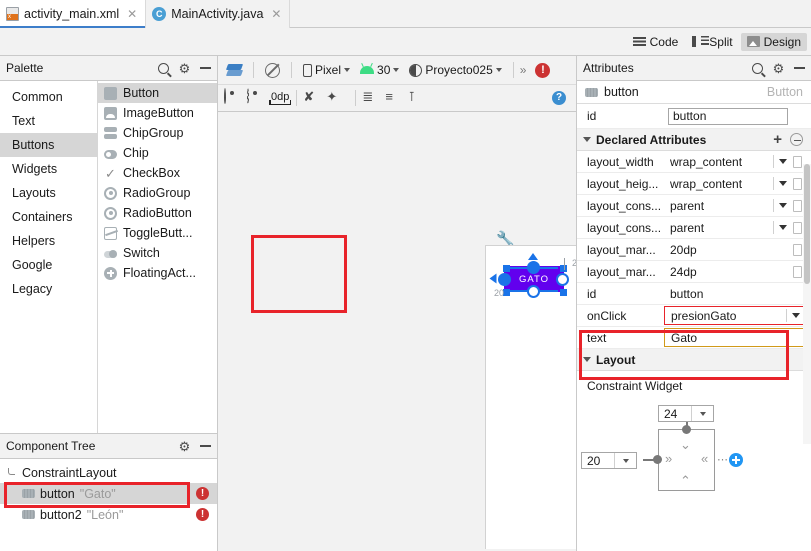  I want to click on api-selector: 30, so click(379, 70).